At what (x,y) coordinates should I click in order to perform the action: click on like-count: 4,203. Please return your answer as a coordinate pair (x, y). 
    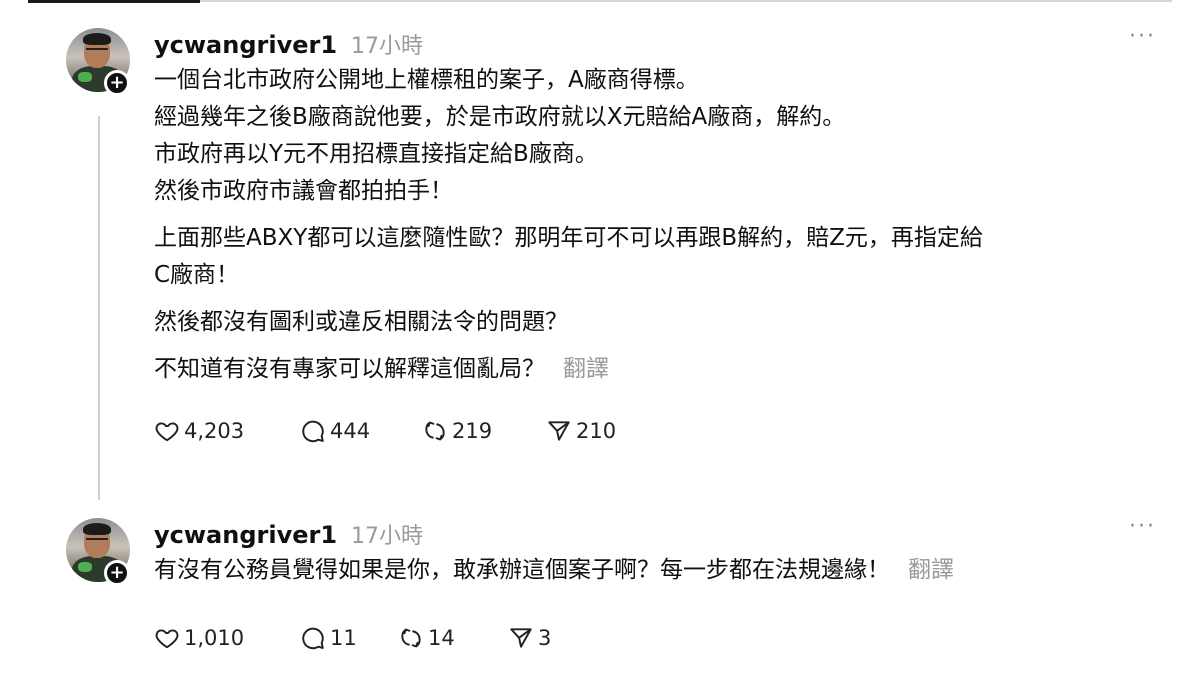
    Looking at the image, I should click on (214, 431).